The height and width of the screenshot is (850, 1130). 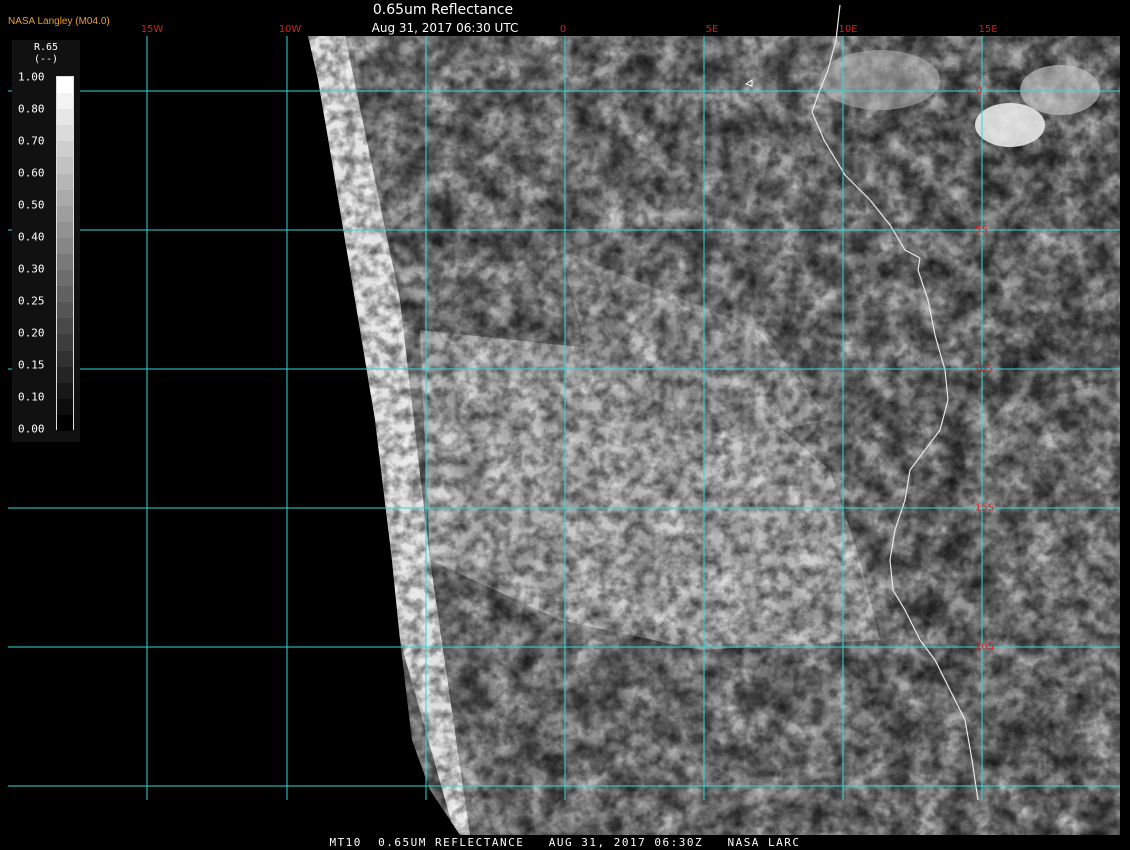 I want to click on lat-label: 5S, so click(x=981, y=230).